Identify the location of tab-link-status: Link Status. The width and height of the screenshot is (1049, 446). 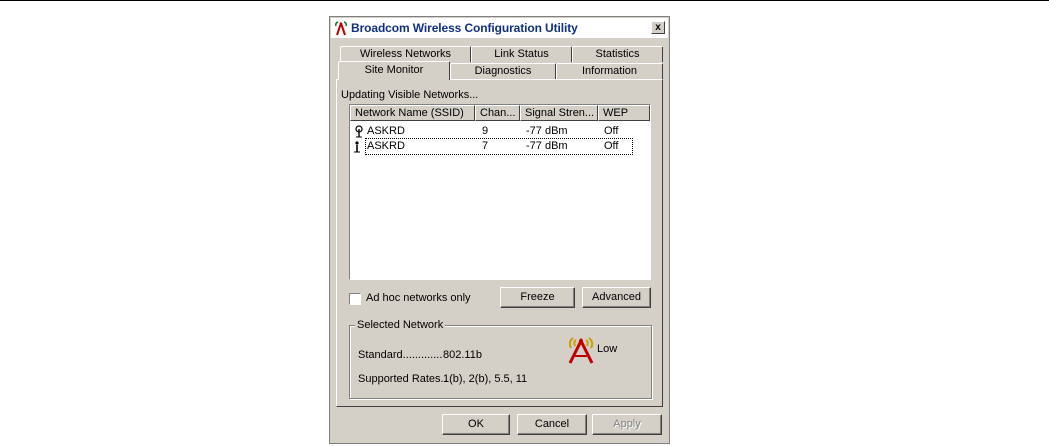
(521, 54).